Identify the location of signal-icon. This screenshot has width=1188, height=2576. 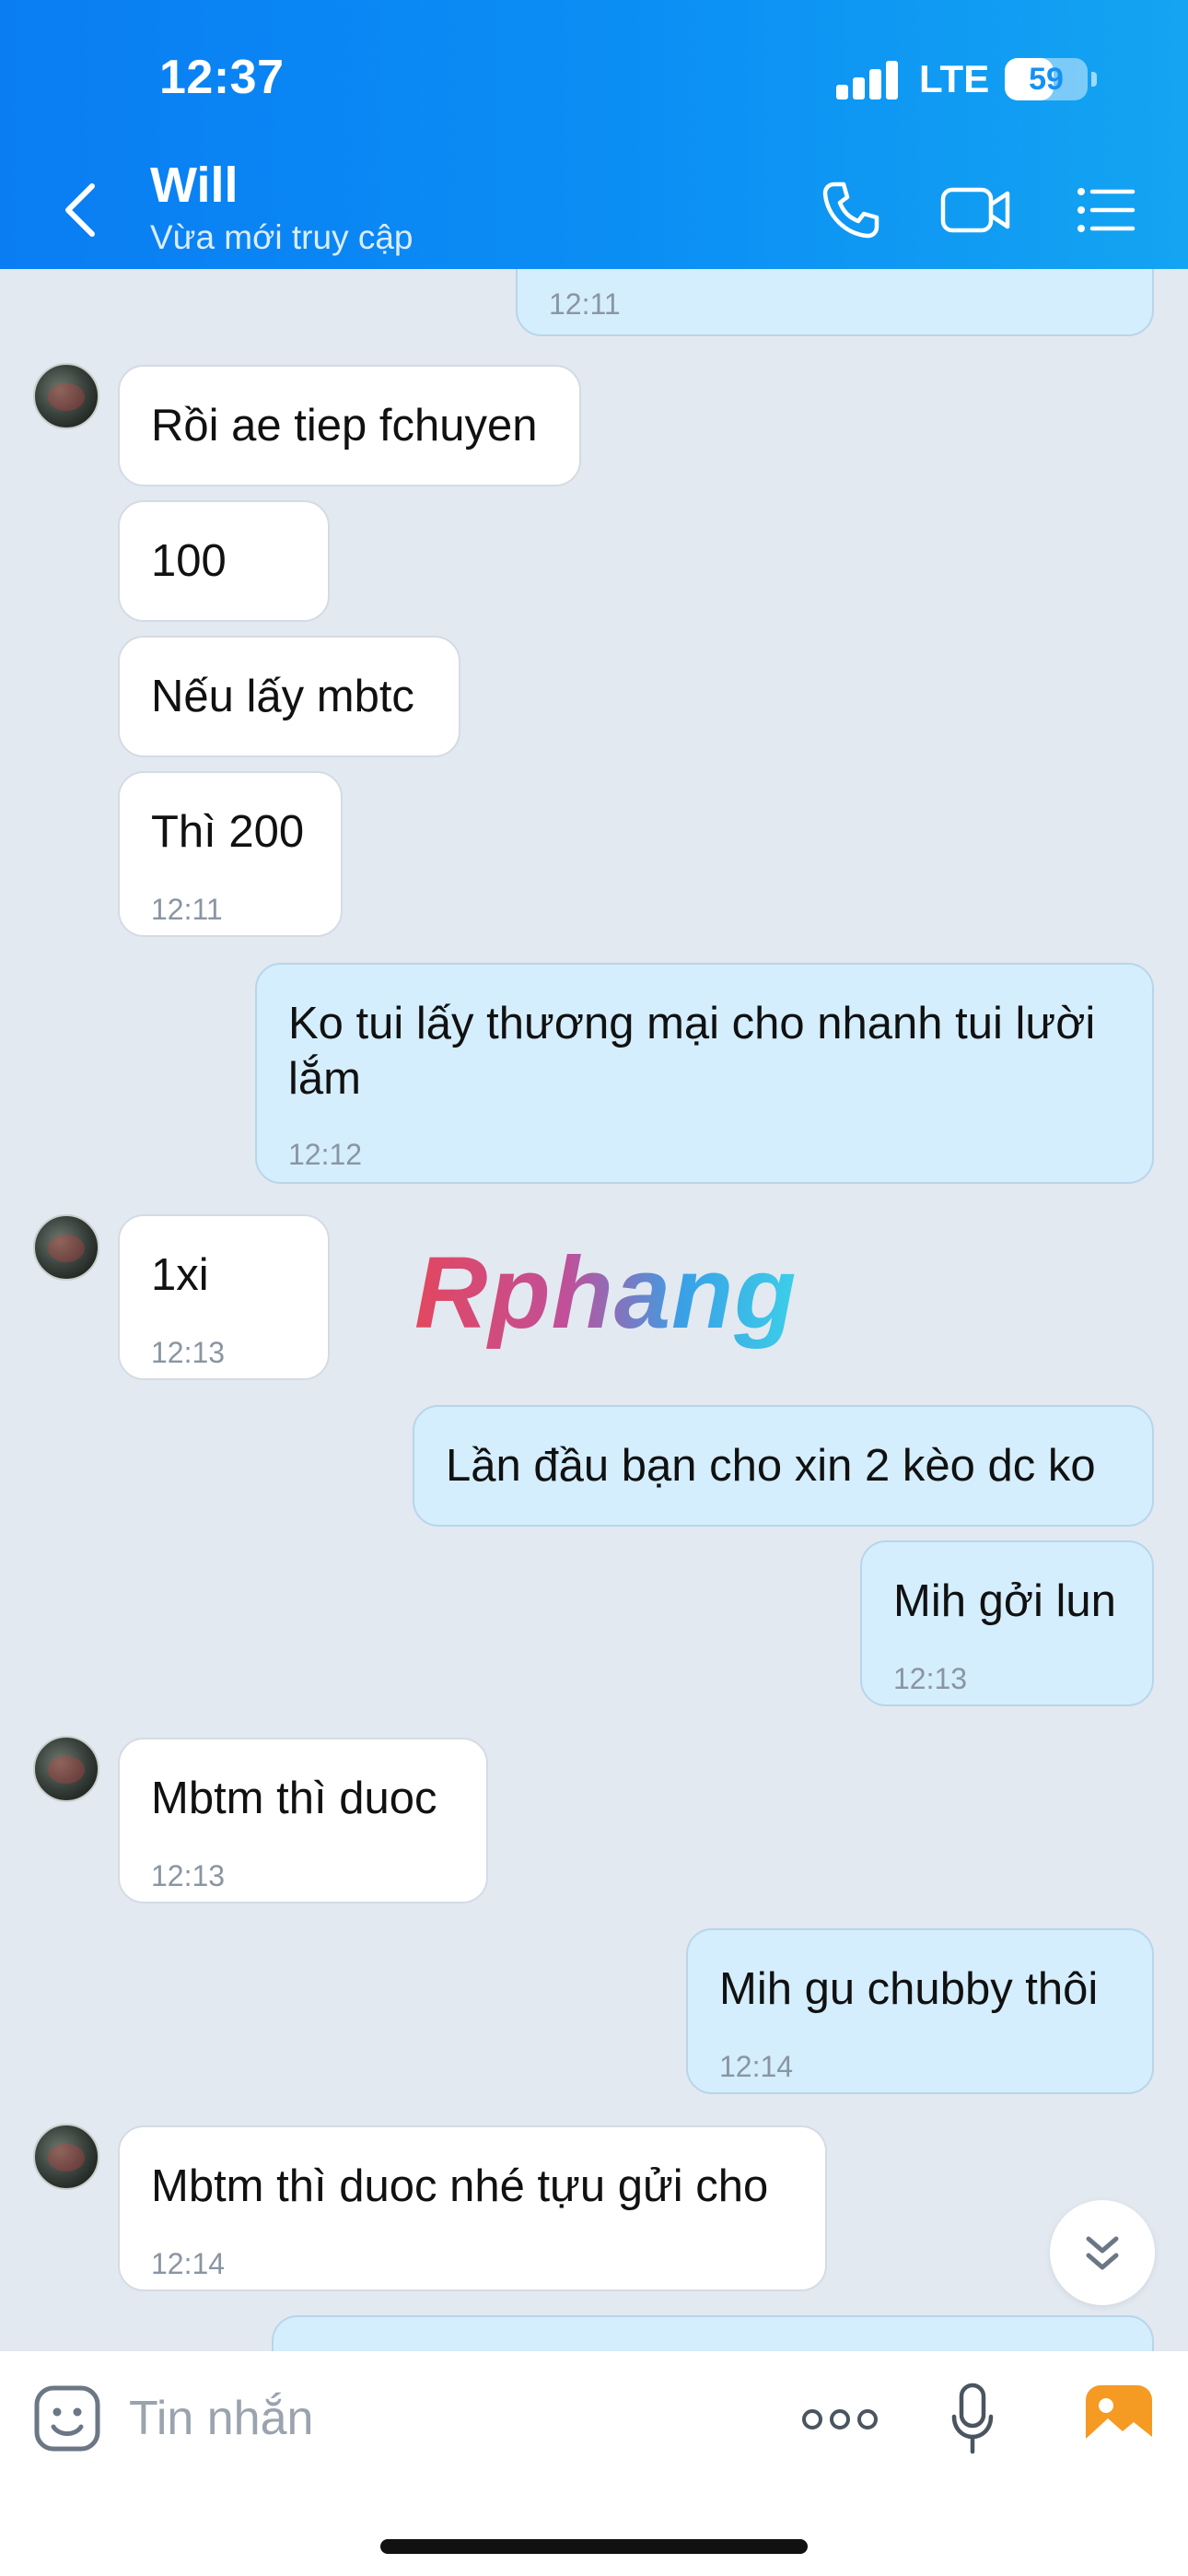
(867, 79).